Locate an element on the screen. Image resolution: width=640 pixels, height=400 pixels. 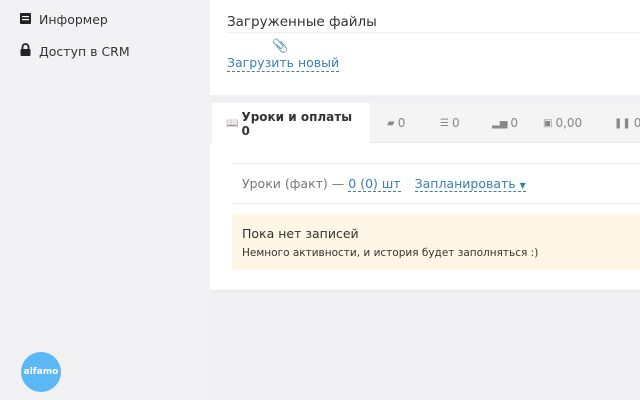
sidebar-item-informer: Информер is located at coordinates (64, 19).